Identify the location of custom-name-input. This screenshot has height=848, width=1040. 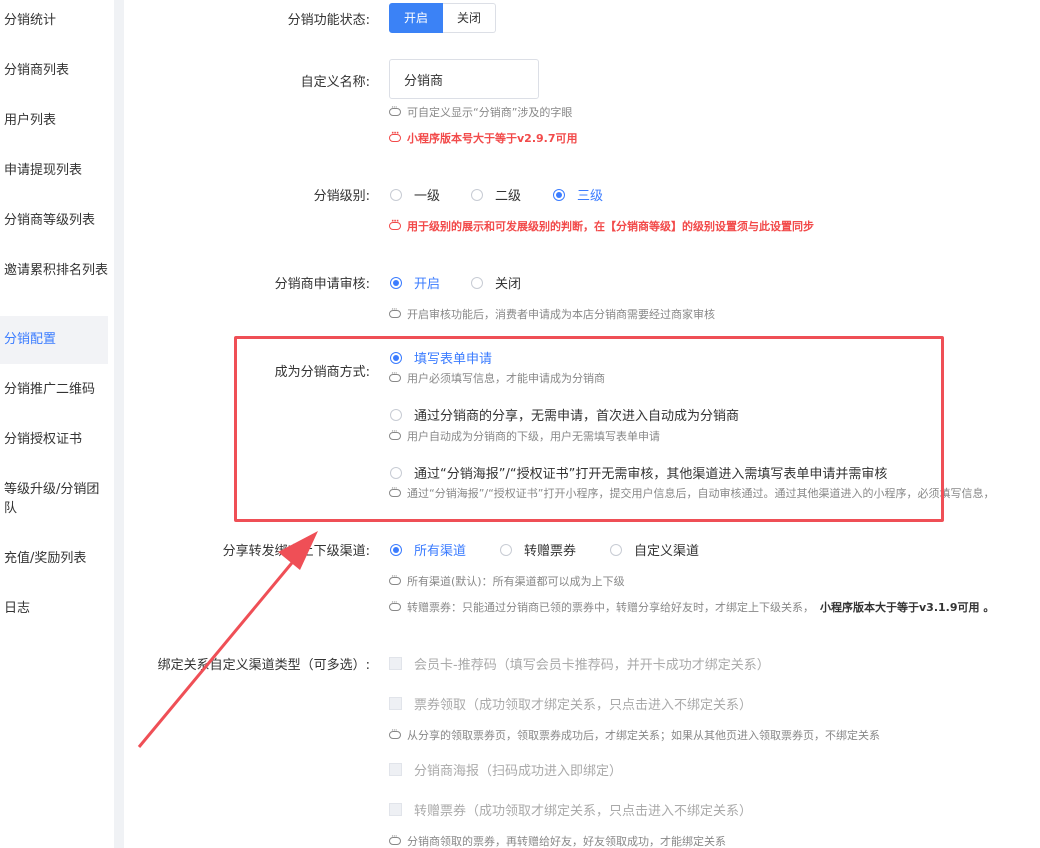
(464, 79).